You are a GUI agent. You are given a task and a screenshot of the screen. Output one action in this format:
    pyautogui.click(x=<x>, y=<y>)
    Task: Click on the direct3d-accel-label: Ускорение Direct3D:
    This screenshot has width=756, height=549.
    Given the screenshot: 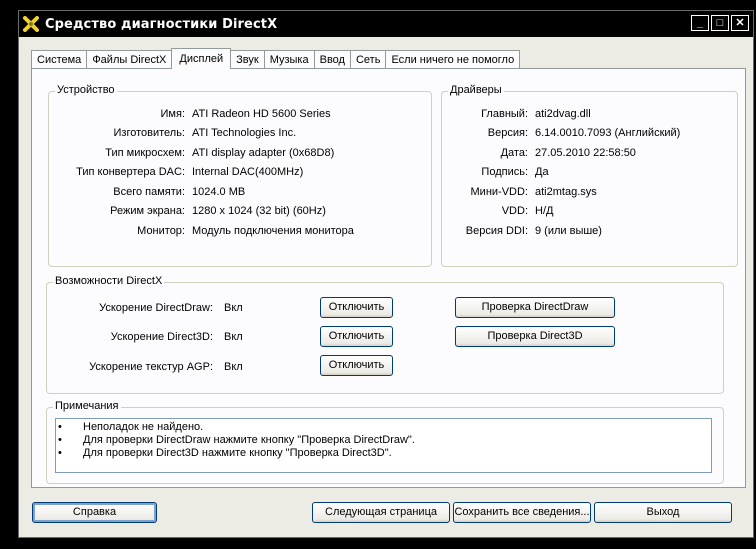 What is the action you would take?
    pyautogui.click(x=161, y=337)
    